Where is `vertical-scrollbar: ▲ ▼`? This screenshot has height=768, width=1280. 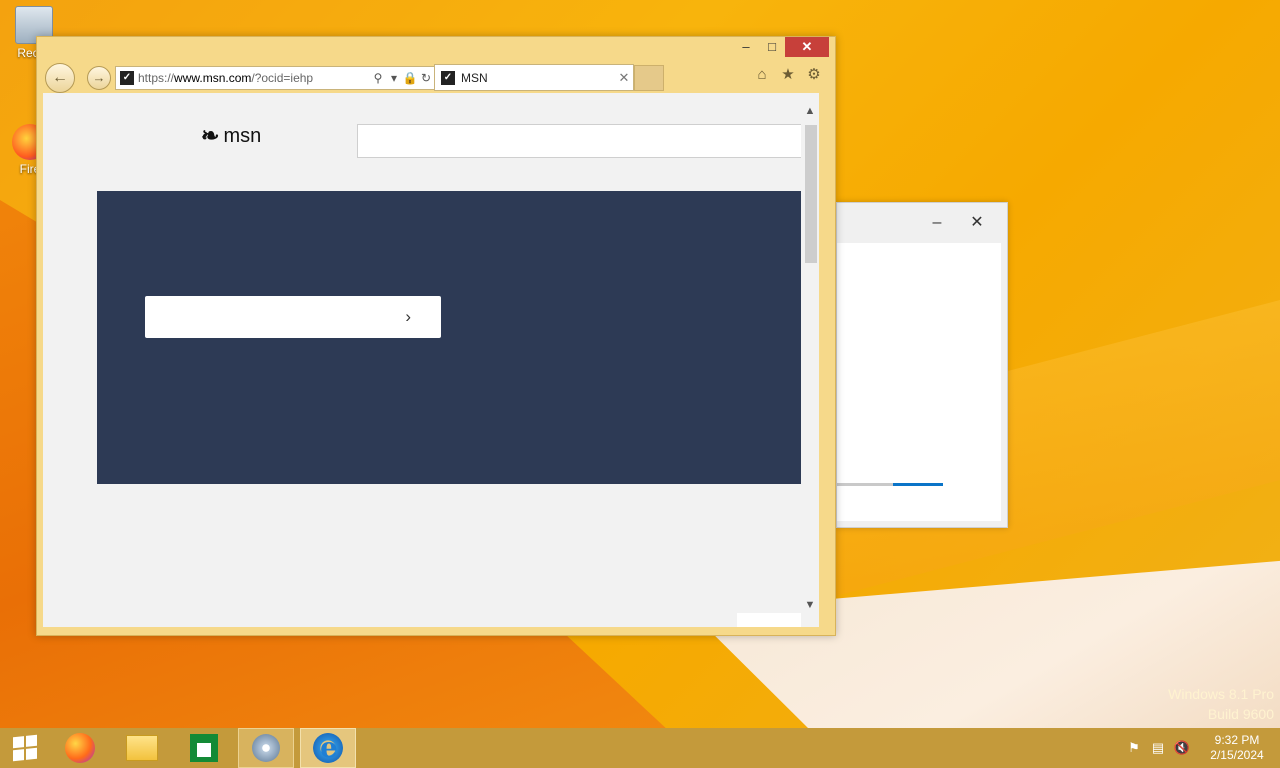
vertical-scrollbar: ▲ ▼ is located at coordinates (810, 360).